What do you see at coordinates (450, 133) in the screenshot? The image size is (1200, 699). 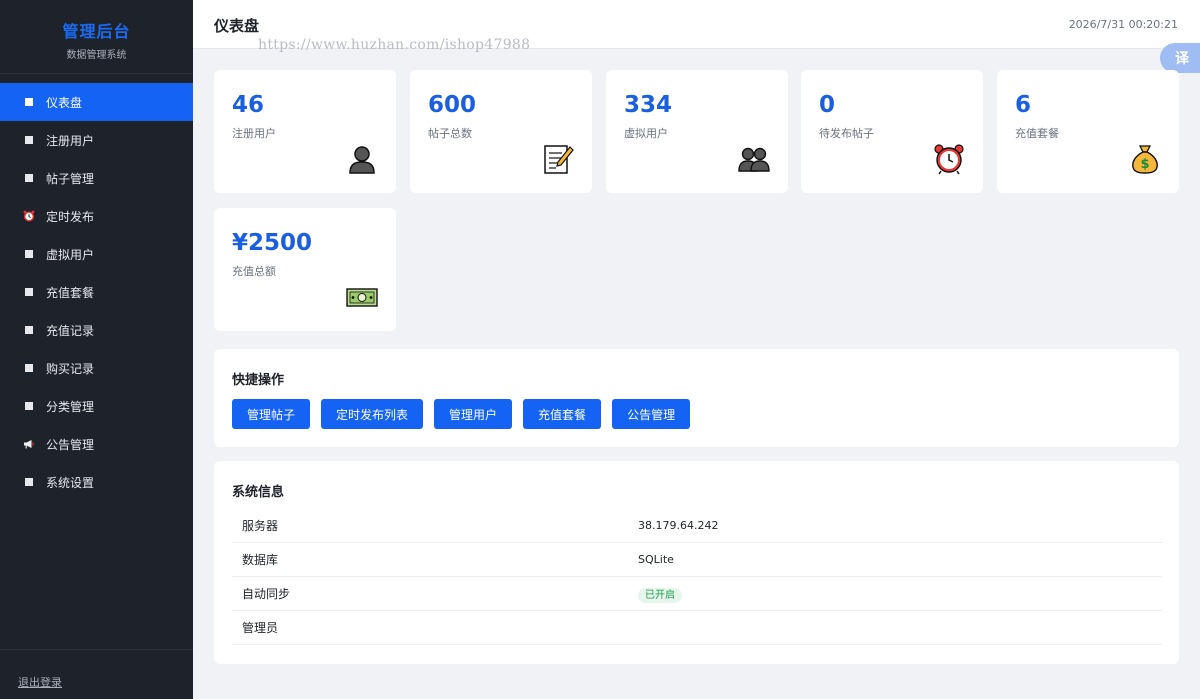 I see `stat-label: 帖子总数` at bounding box center [450, 133].